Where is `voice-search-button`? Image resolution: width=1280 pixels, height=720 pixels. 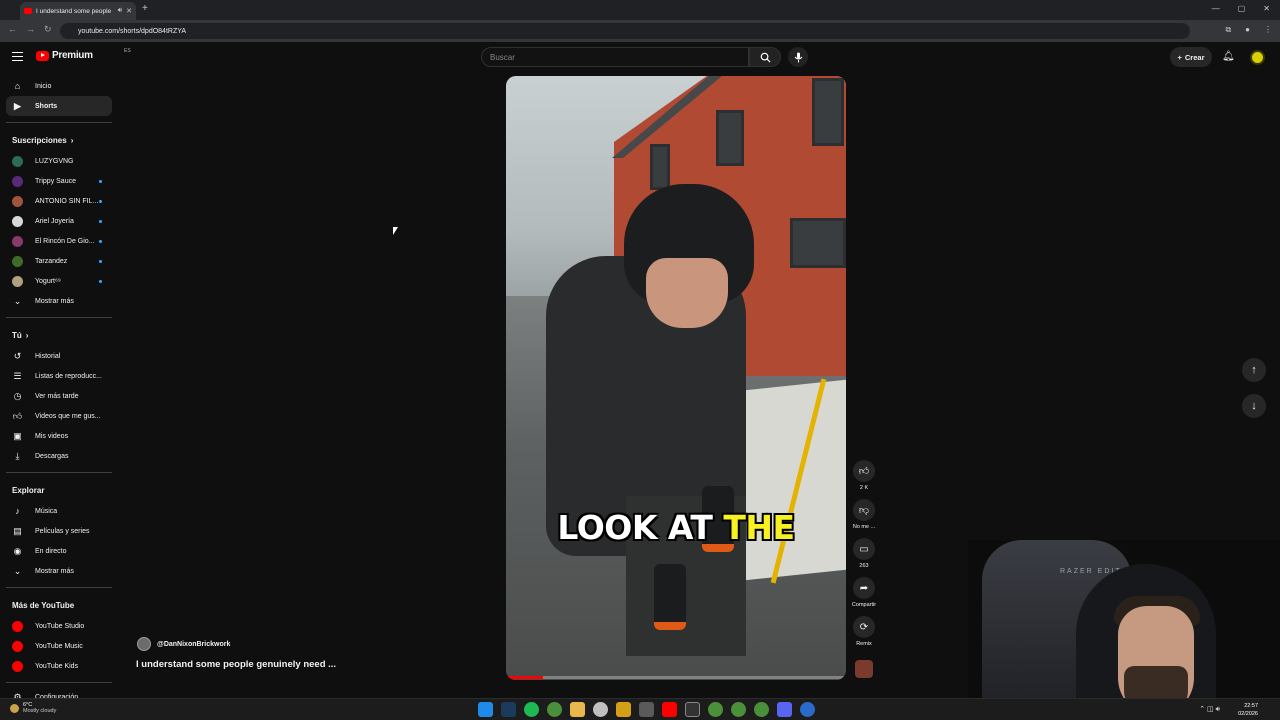 voice-search-button is located at coordinates (798, 57).